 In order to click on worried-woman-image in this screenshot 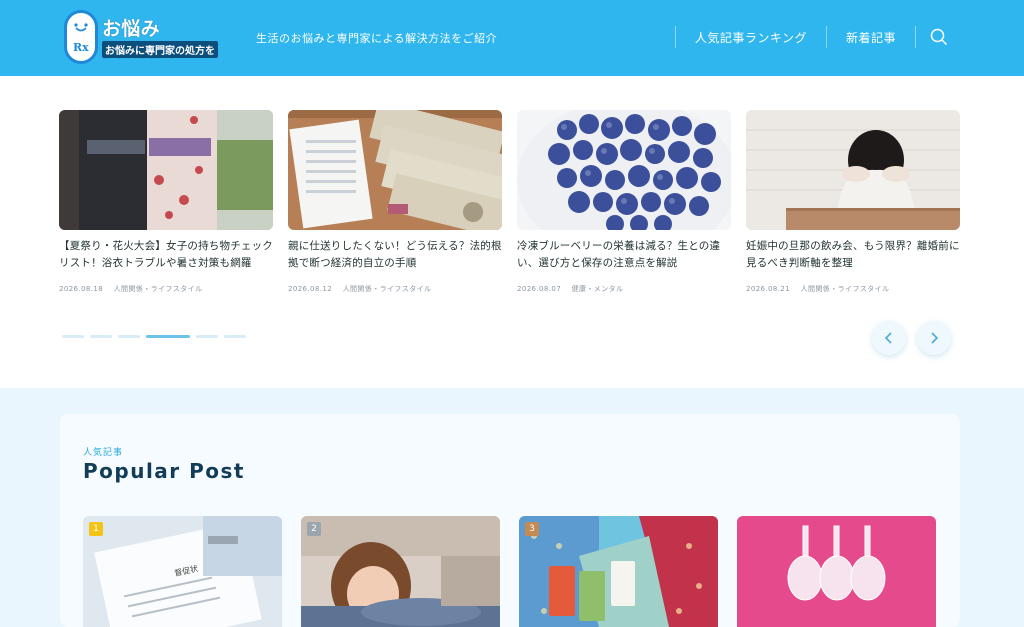, I will do `click(853, 170)`.